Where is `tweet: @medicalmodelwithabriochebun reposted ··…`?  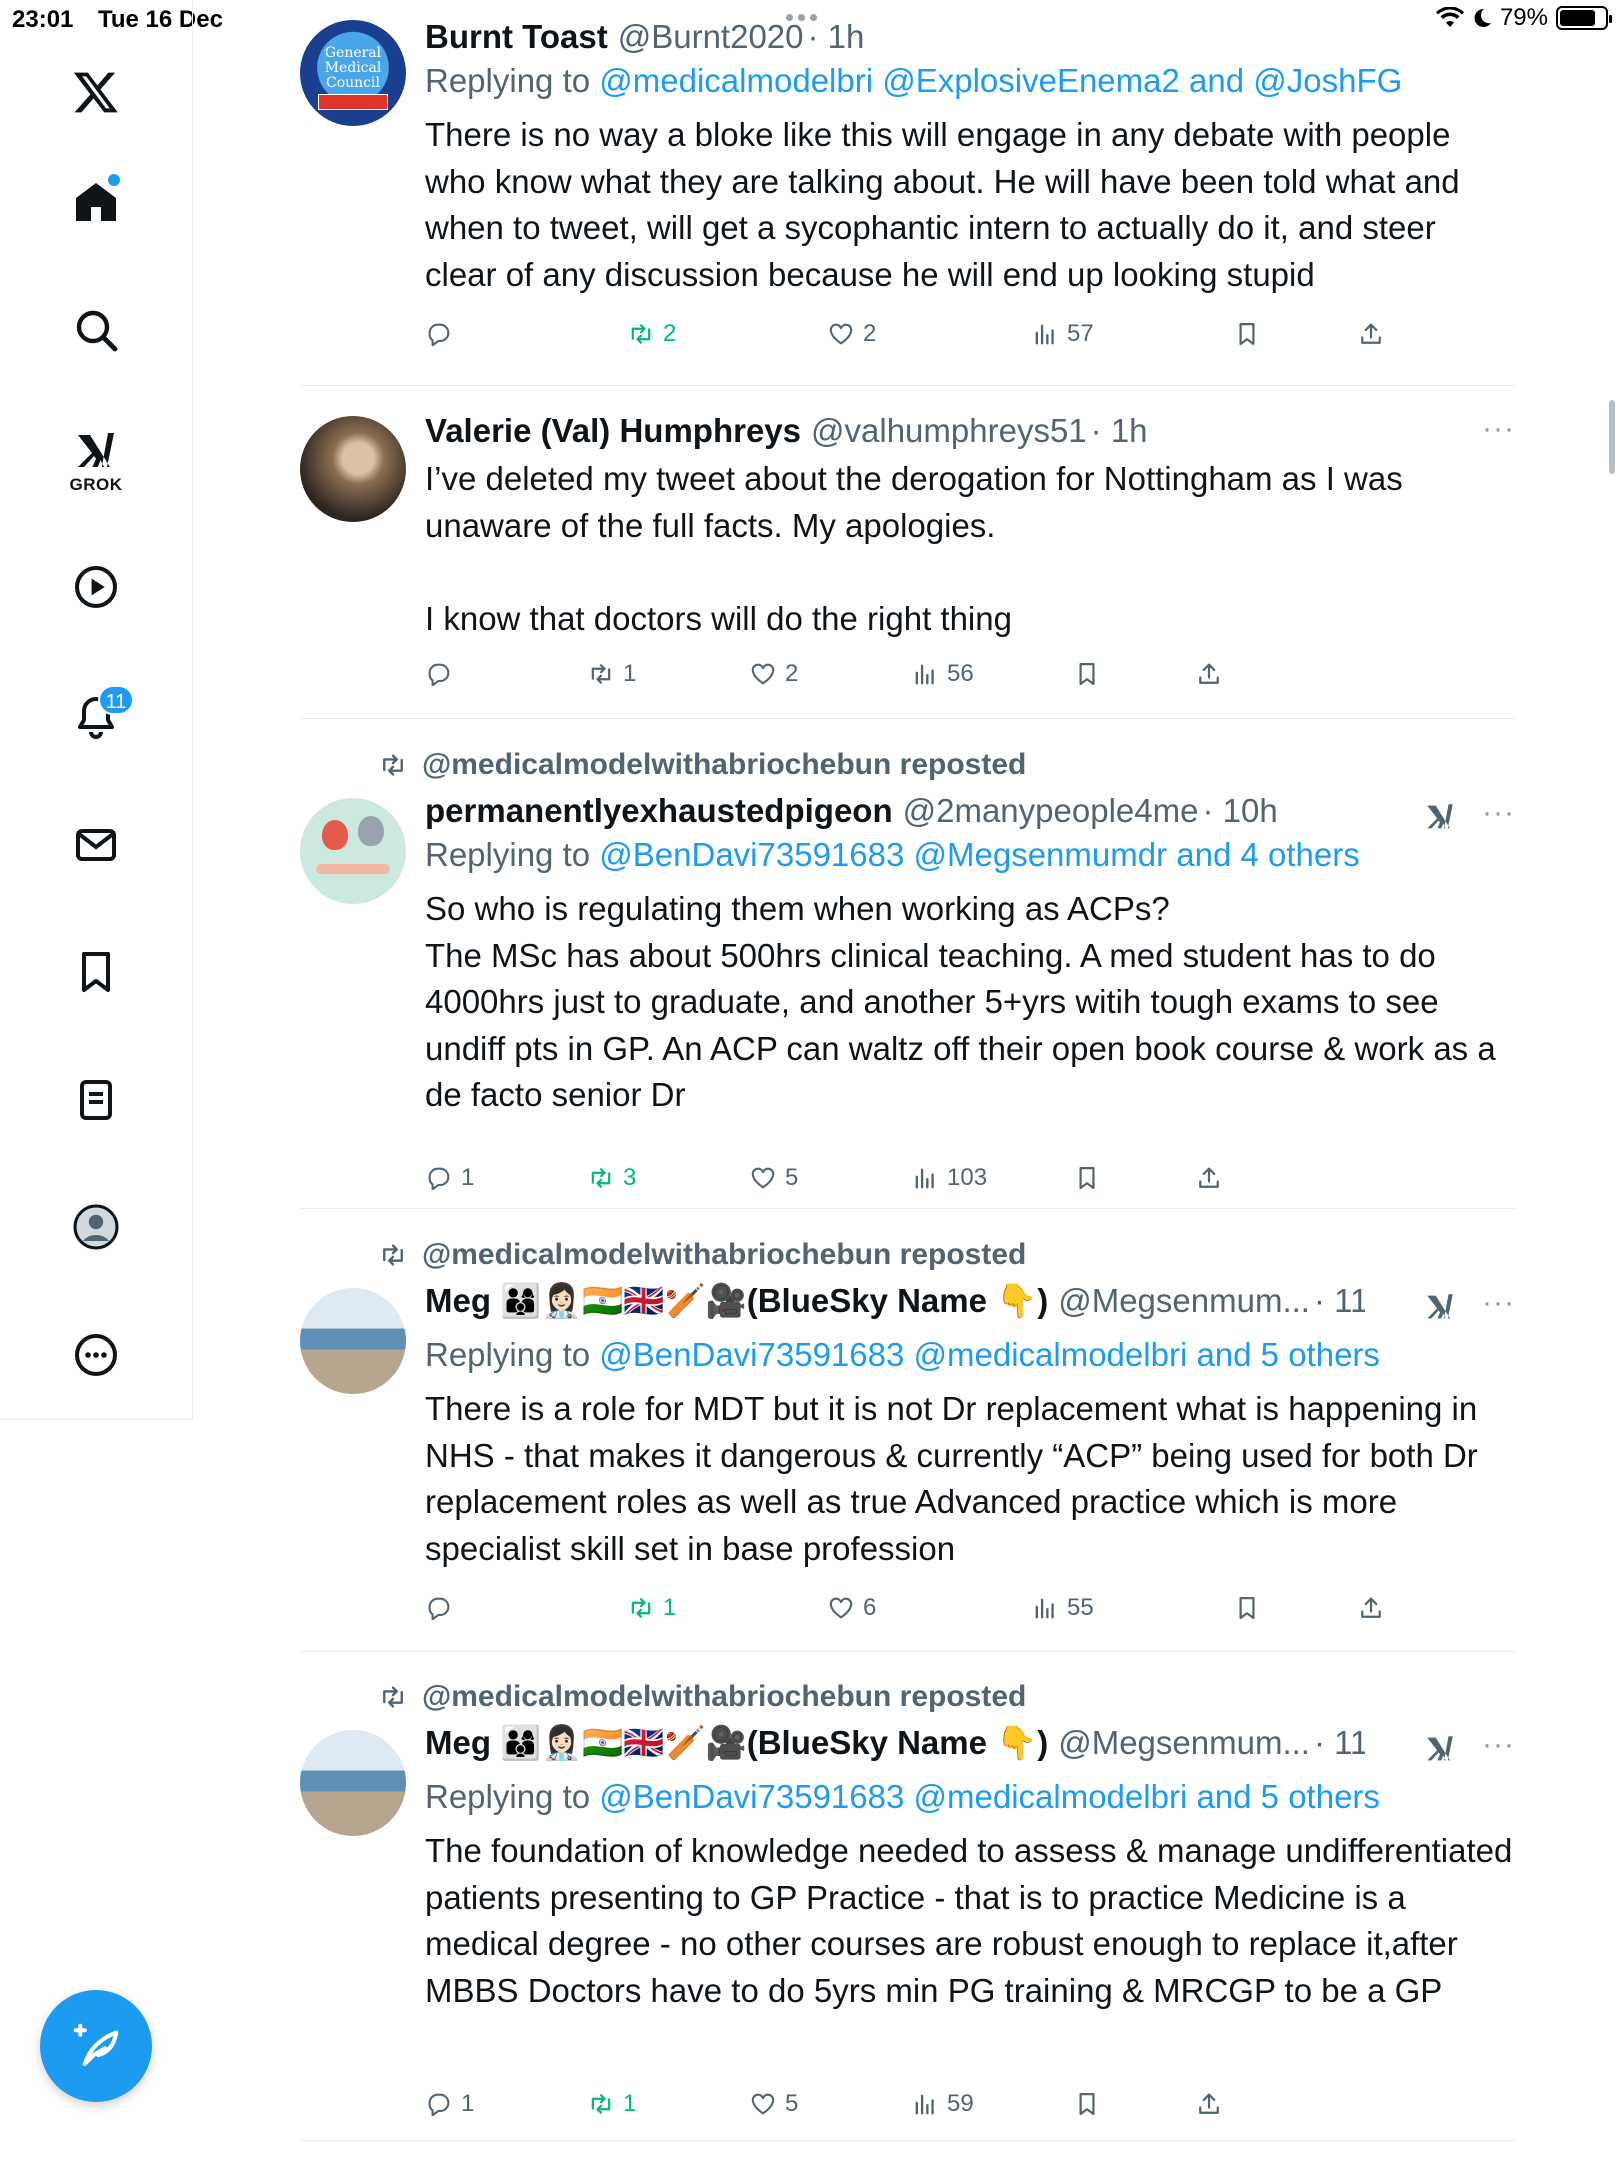 tweet: @medicalmodelwithabriochebun reposted ··… is located at coordinates (907, 1438).